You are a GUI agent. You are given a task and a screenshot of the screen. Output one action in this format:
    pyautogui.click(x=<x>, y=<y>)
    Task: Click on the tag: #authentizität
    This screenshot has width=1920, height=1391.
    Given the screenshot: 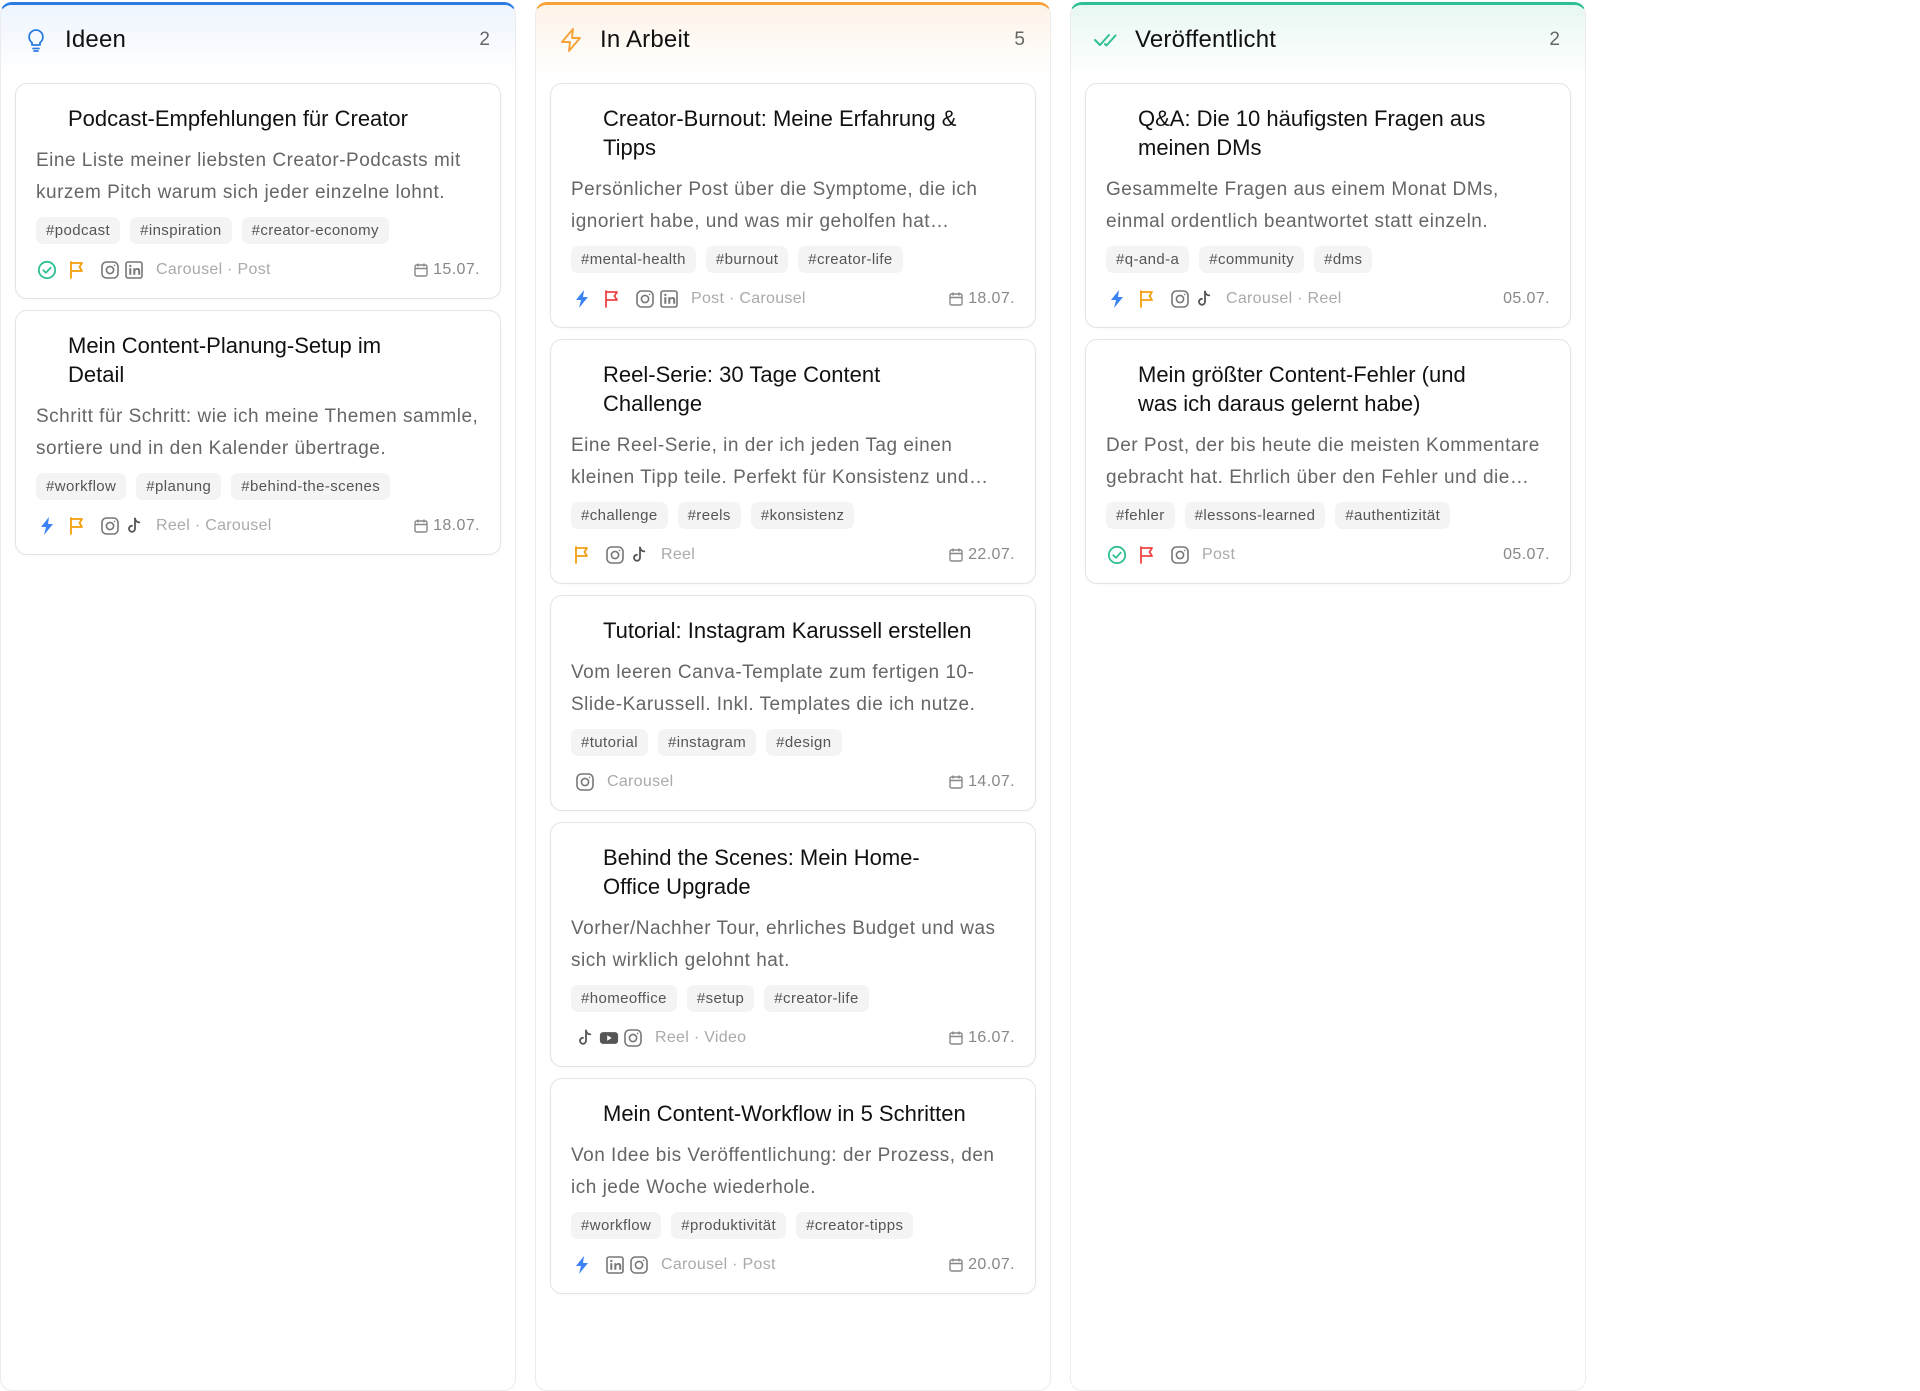 What is the action you would take?
    pyautogui.click(x=1393, y=515)
    